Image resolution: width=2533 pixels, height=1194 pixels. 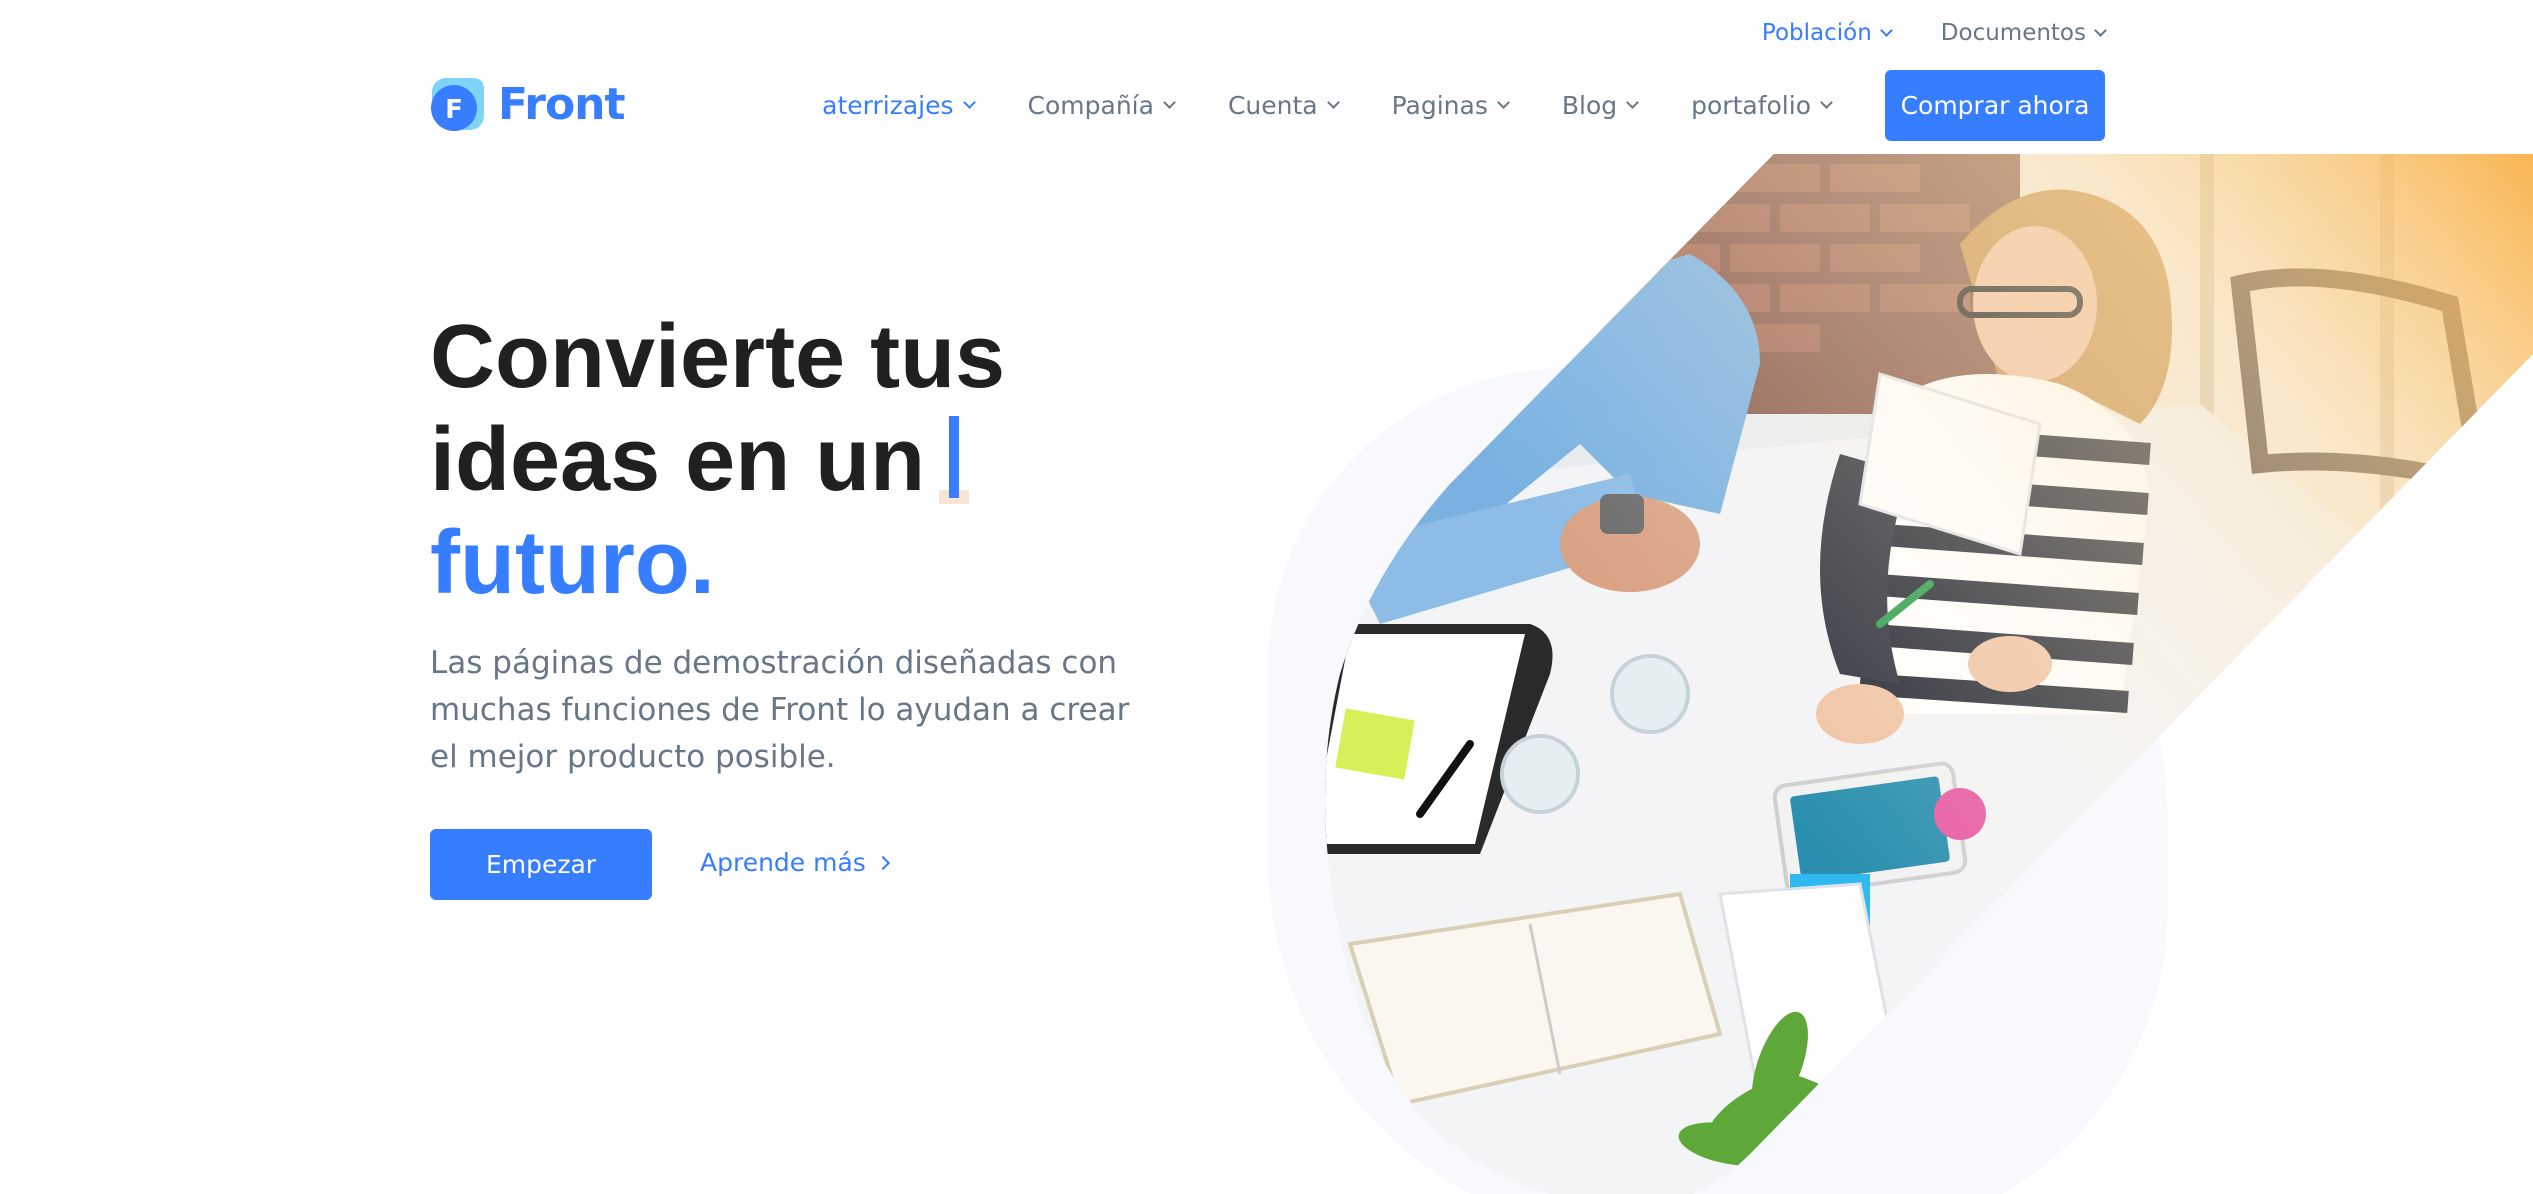 What do you see at coordinates (888, 105) in the screenshot?
I see `nav-item-label: aterrizajes` at bounding box center [888, 105].